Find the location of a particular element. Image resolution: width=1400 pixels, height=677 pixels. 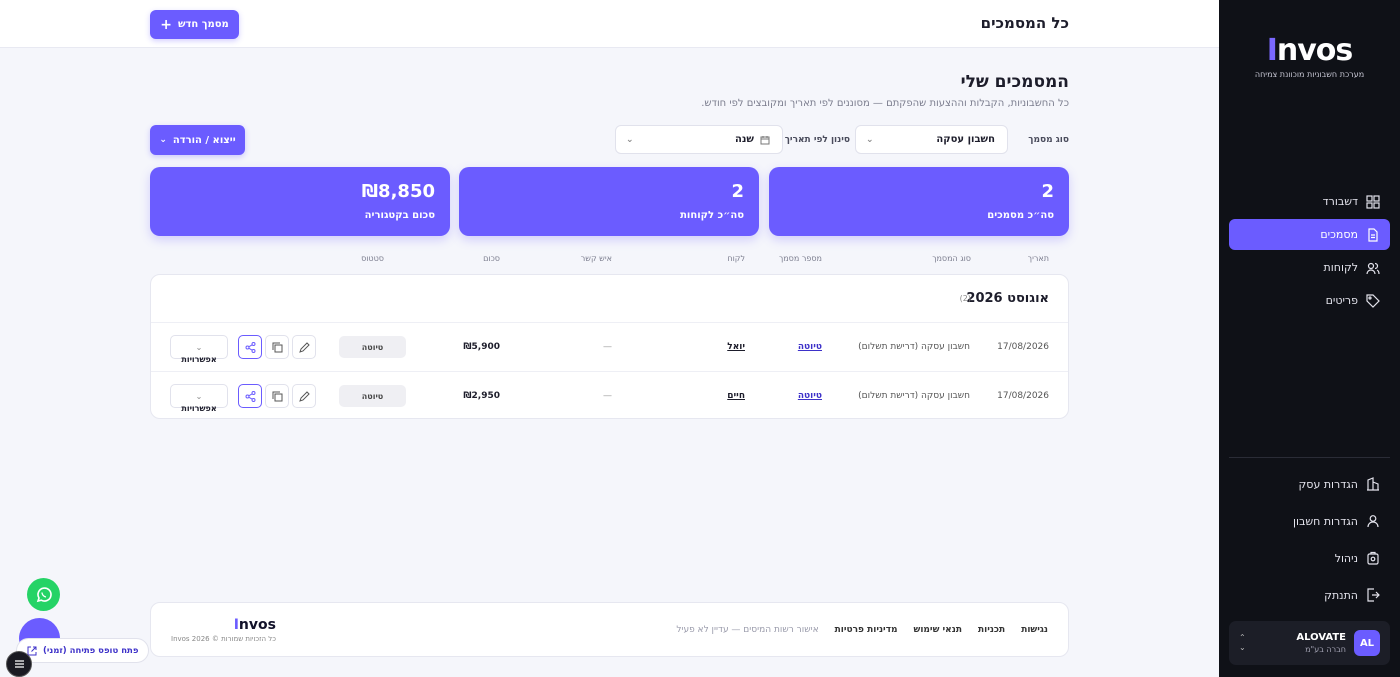

menu-button is located at coordinates (19, 664).